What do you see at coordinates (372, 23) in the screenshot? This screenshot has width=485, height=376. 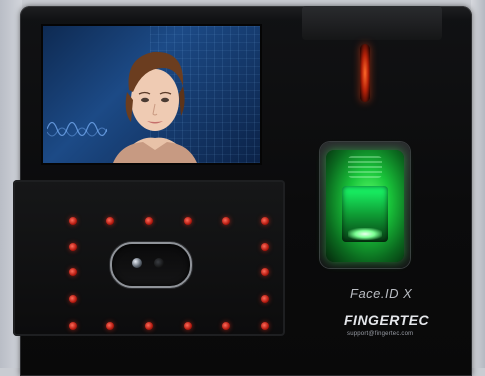 I see `top-sensor-panel` at bounding box center [372, 23].